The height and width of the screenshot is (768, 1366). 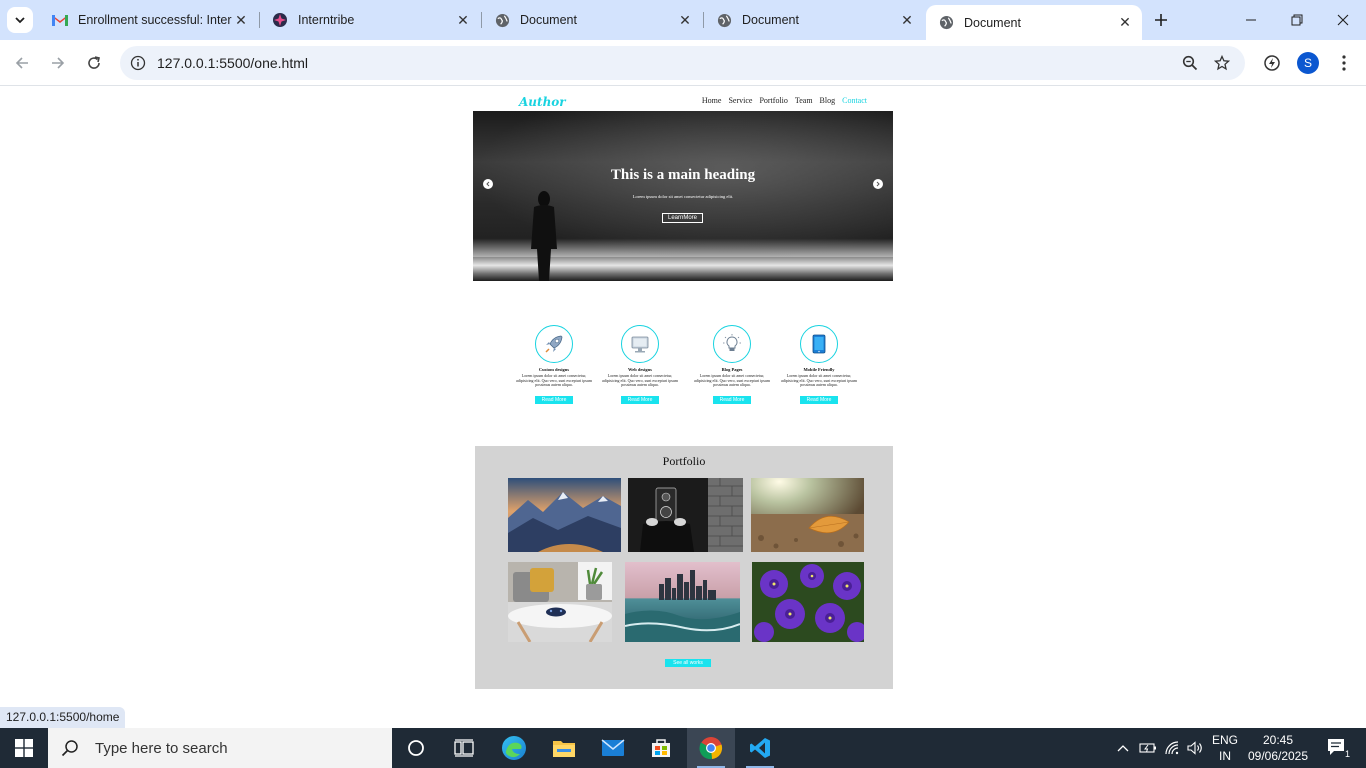 I want to click on nav-link-service: Service, so click(x=740, y=100).